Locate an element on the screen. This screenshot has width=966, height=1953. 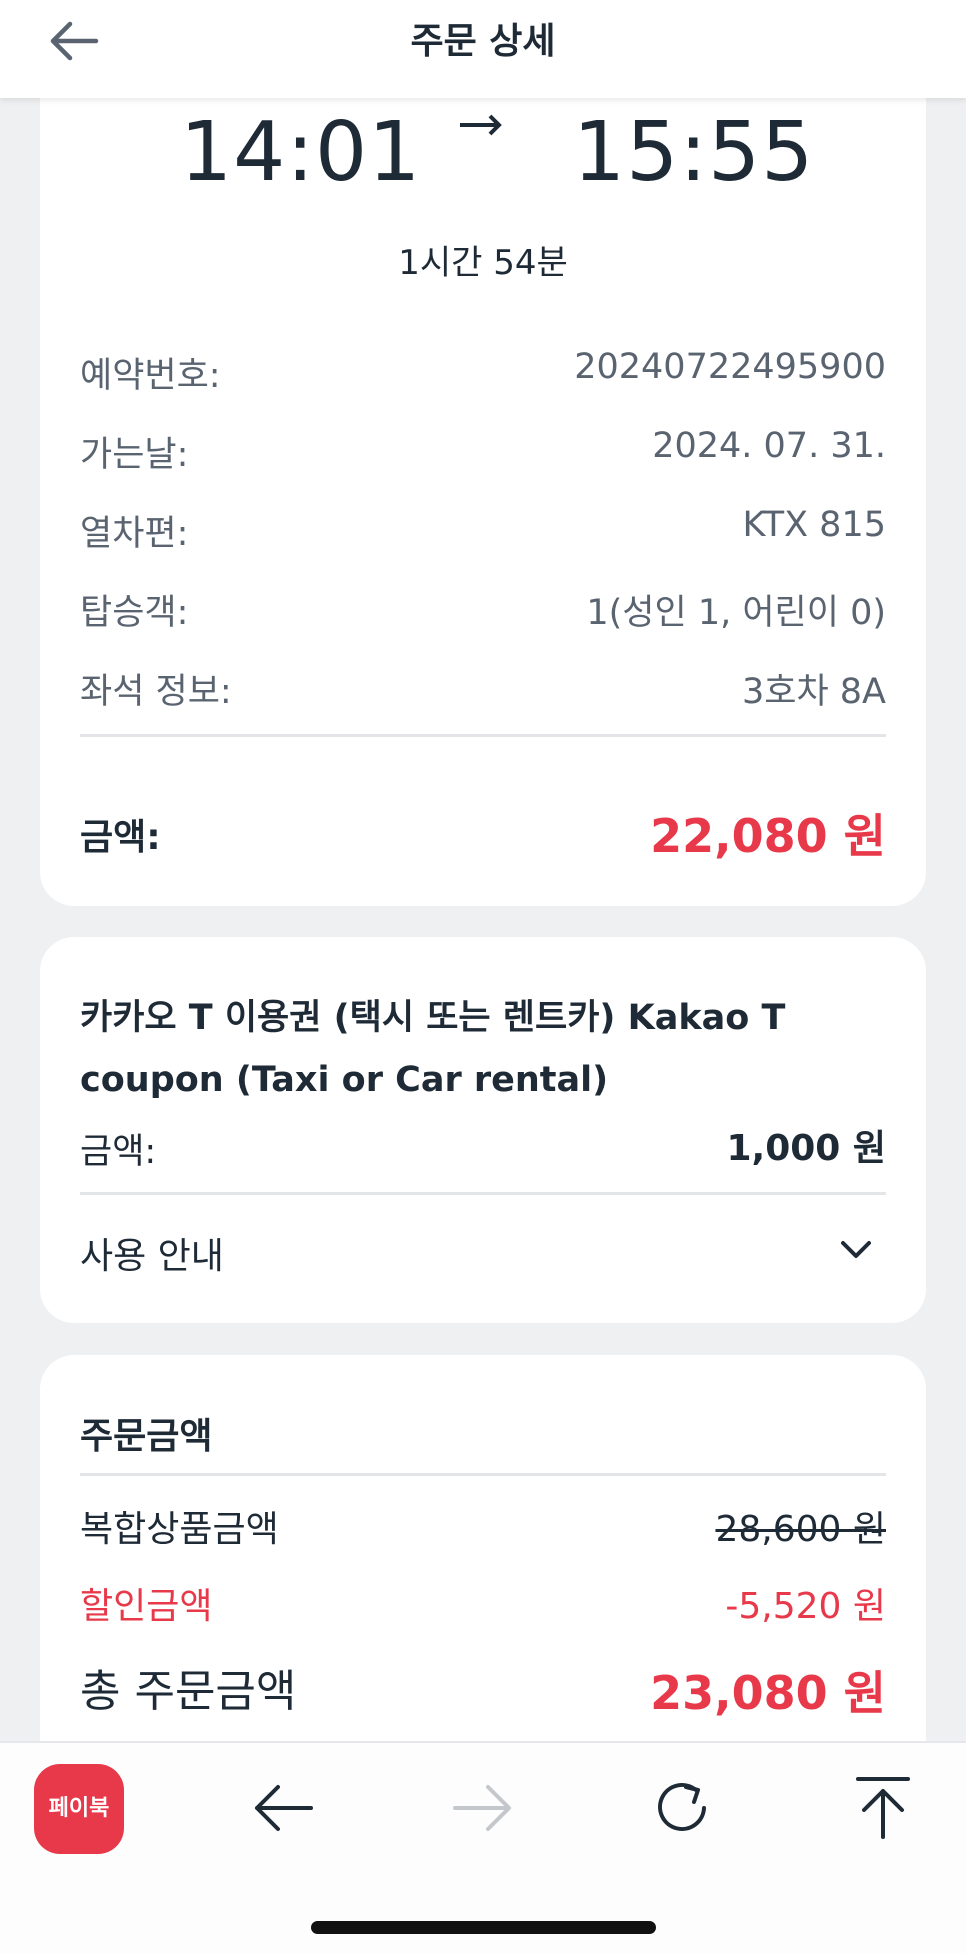
coupon-amount-value: 1,000 원 is located at coordinates (806, 1148).